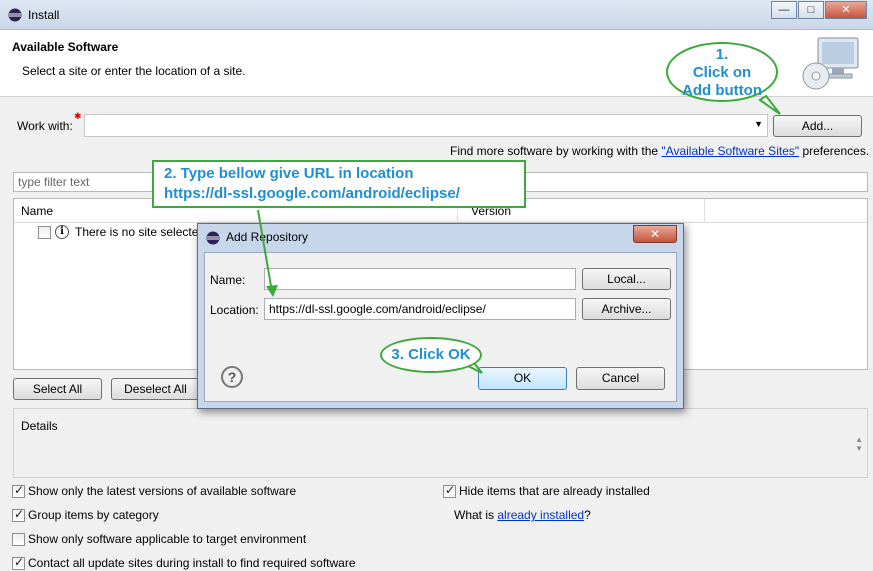 This screenshot has width=873, height=571. Describe the element at coordinates (440, 443) in the screenshot. I see `details-group: Details ▲ ▼` at that location.